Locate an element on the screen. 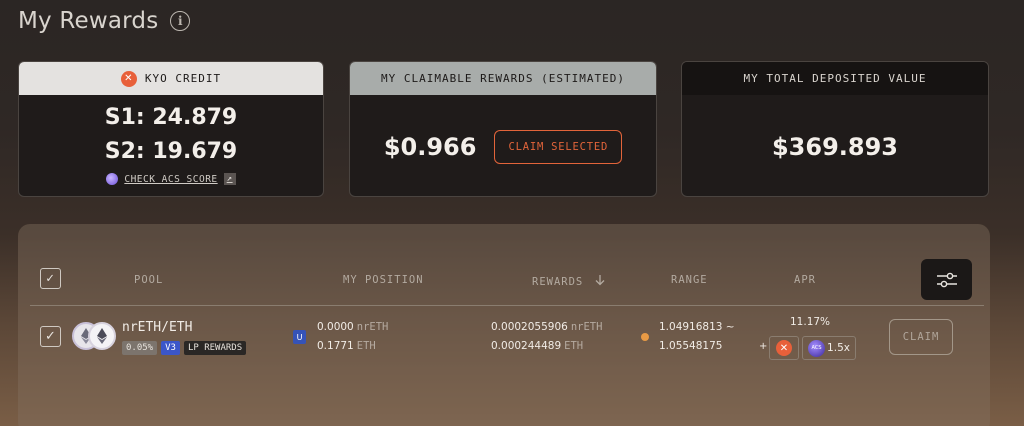  table-header: ✓ POOL MY POSITION REWARDS RANGE APR is located at coordinates (504, 283).